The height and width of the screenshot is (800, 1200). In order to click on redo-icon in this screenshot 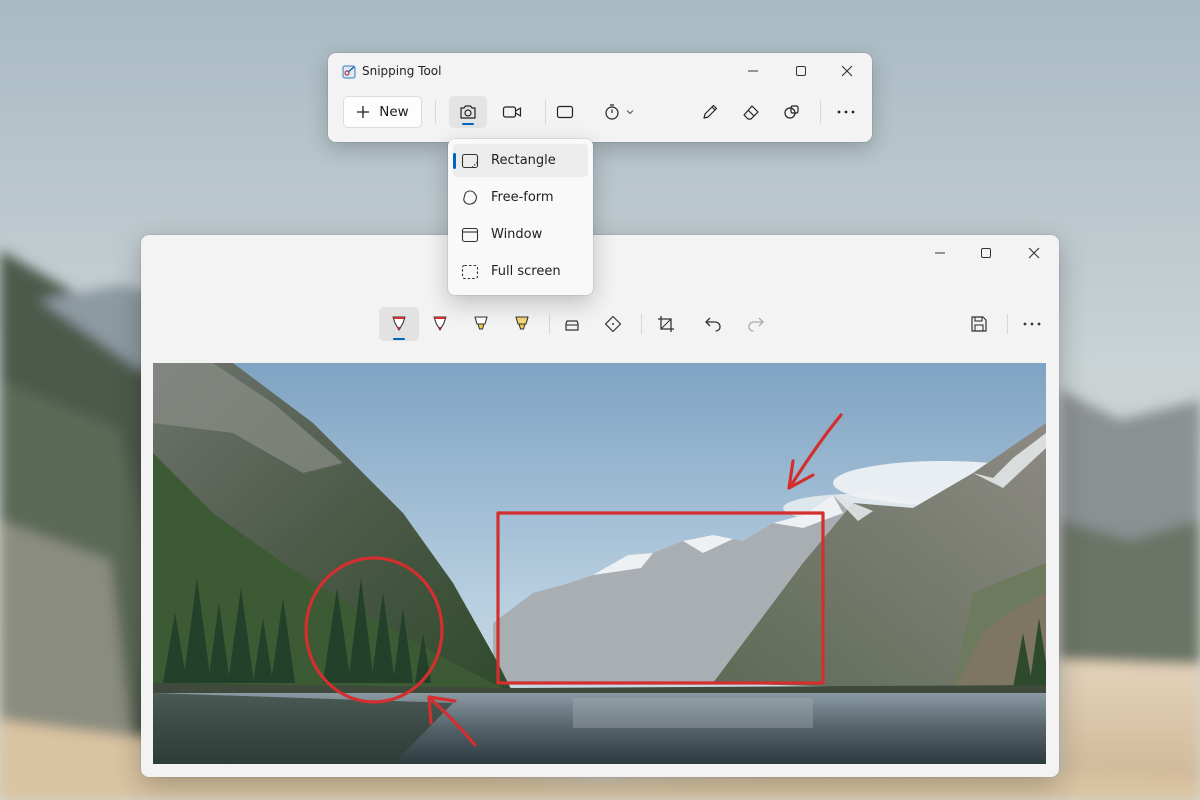, I will do `click(756, 324)`.